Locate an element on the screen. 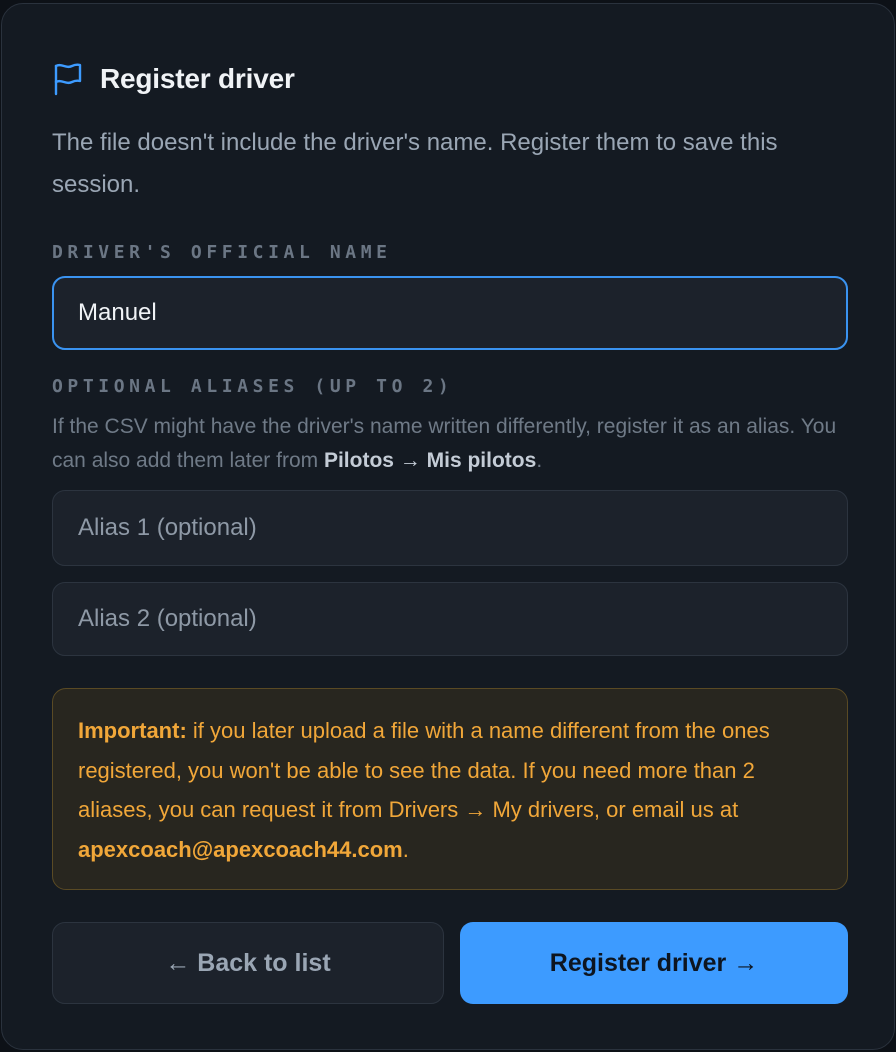 The height and width of the screenshot is (1052, 896). official-name-label: DRIVER'S OFFICIAL NAME is located at coordinates (222, 252).